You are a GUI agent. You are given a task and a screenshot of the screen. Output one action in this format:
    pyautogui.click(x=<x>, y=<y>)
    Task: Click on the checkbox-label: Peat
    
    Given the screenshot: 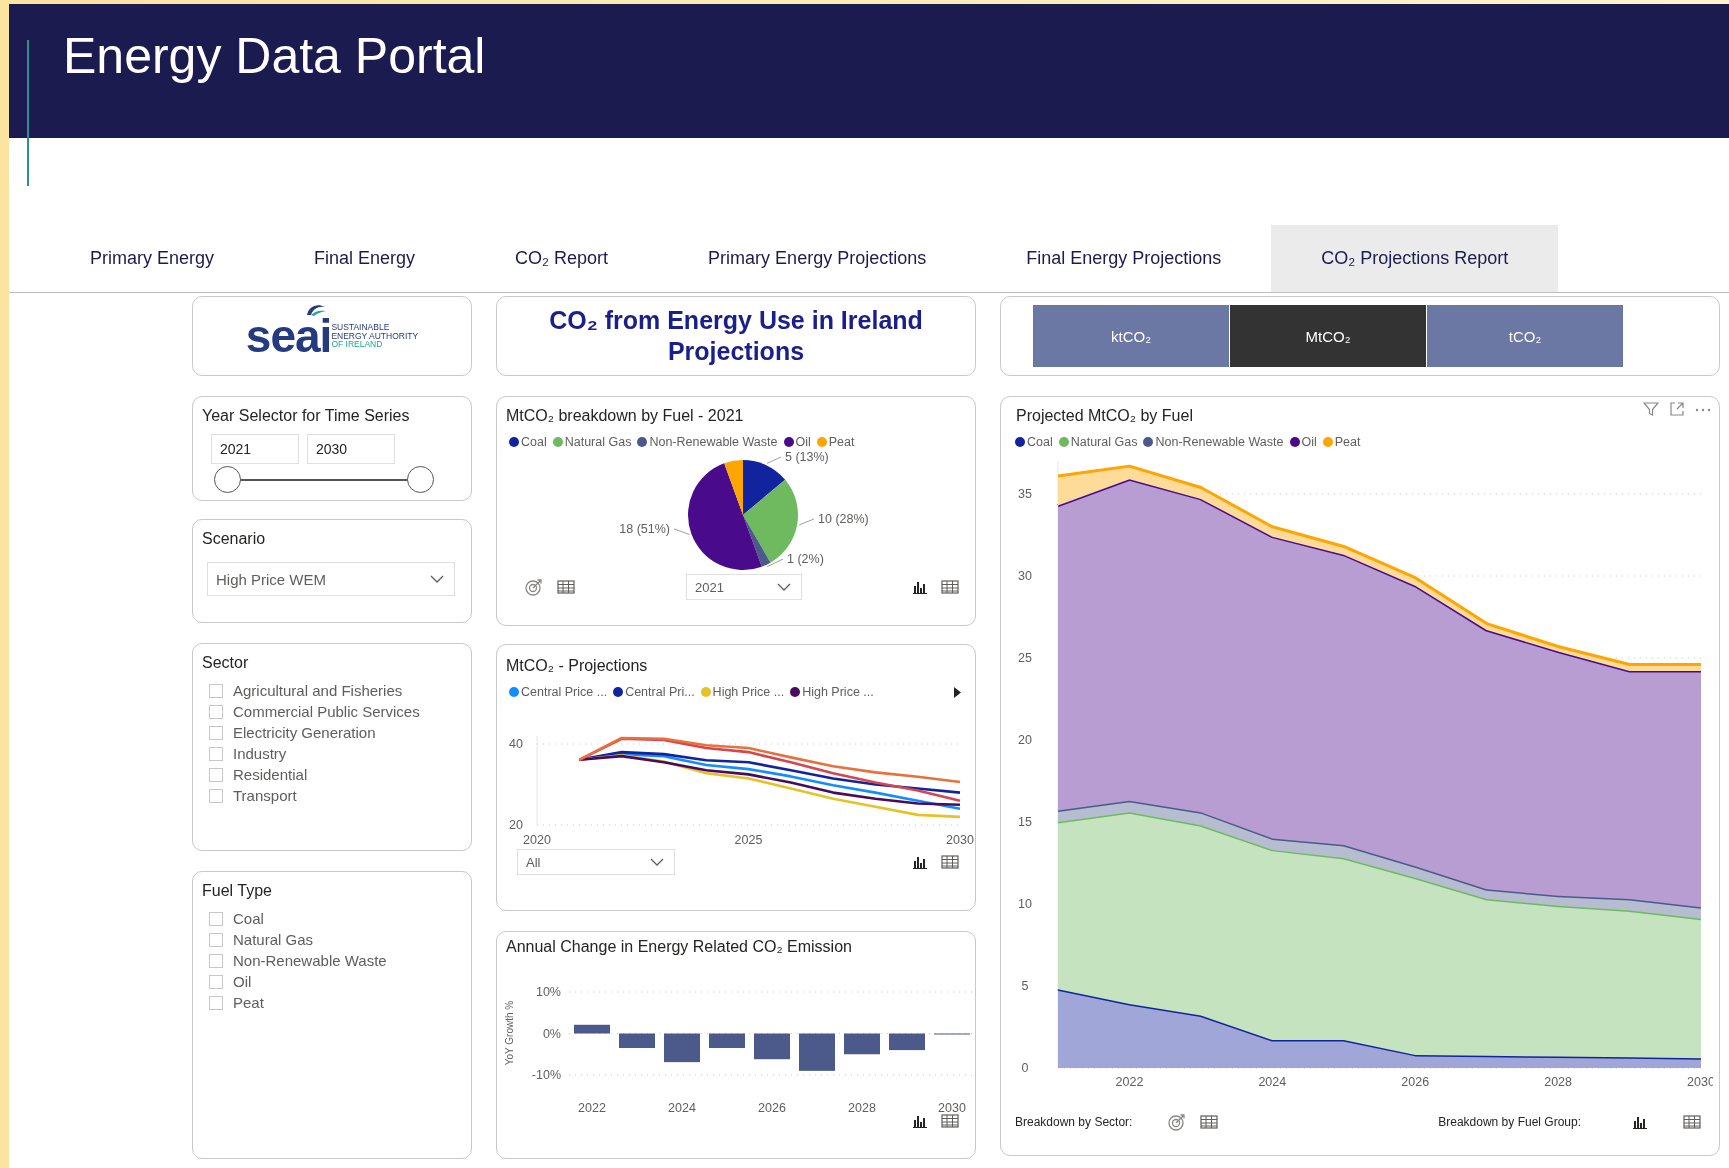 What is the action you would take?
    pyautogui.click(x=248, y=1002)
    